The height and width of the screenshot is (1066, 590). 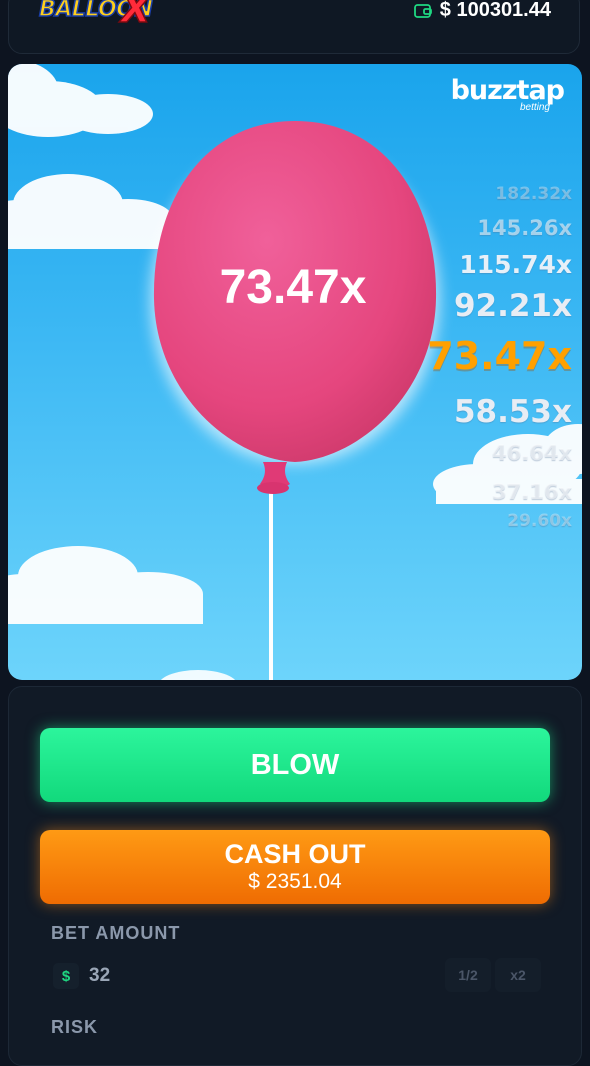 I want to click on bet-amount-input: 32, so click(x=189, y=976).